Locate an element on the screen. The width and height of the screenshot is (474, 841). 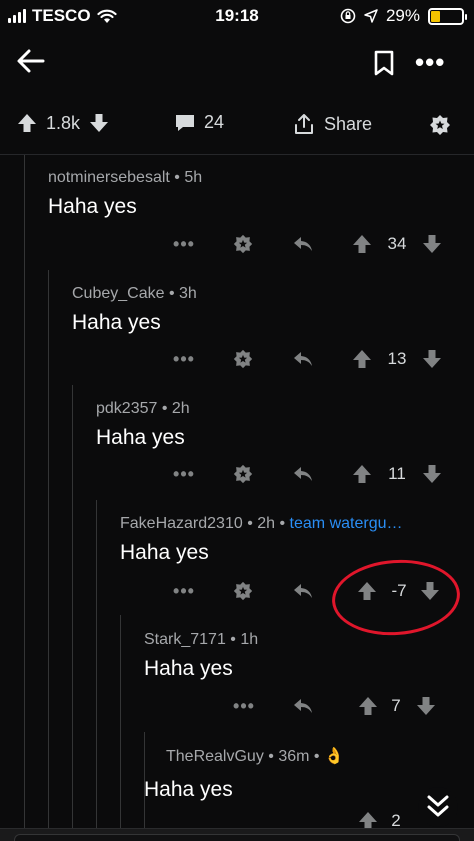
post-divider is located at coordinates (237, 154).